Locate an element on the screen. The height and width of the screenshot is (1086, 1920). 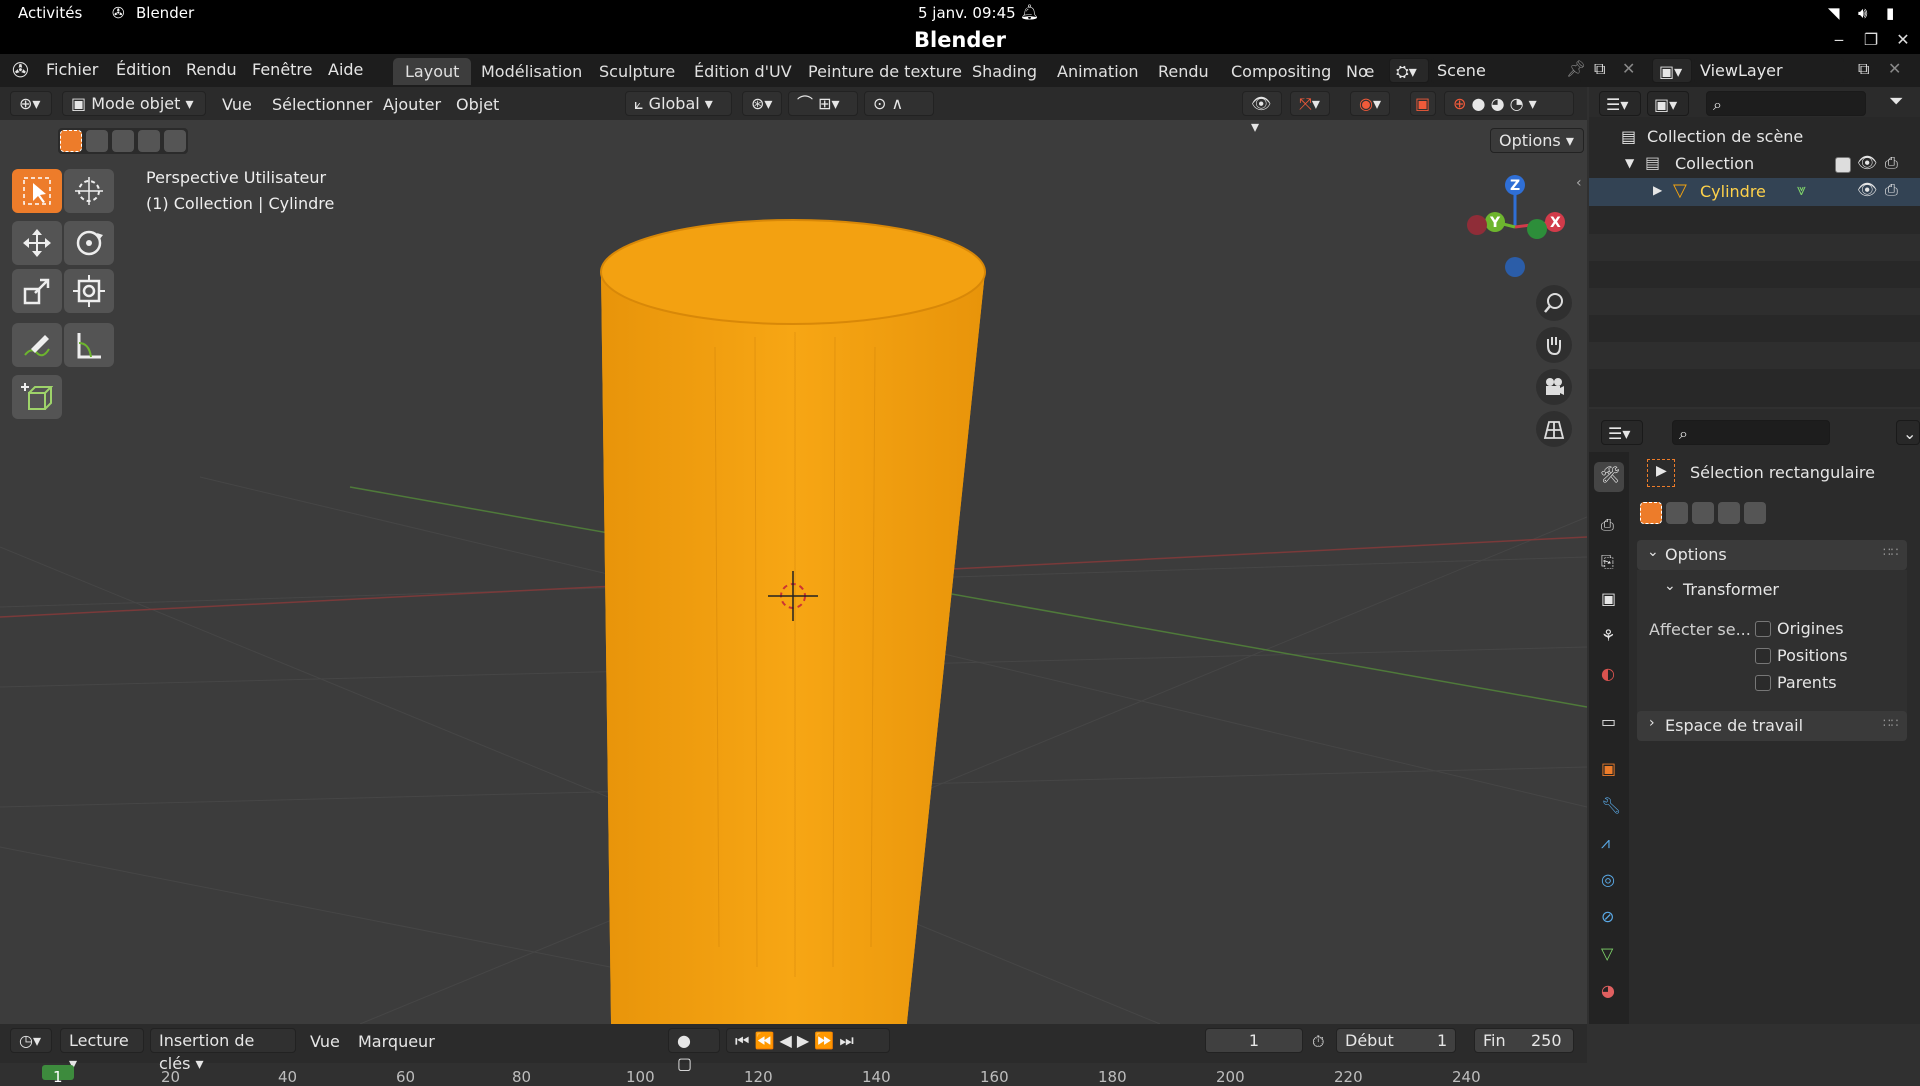
scene-collection-label: Collection de scène is located at coordinates (1725, 136).